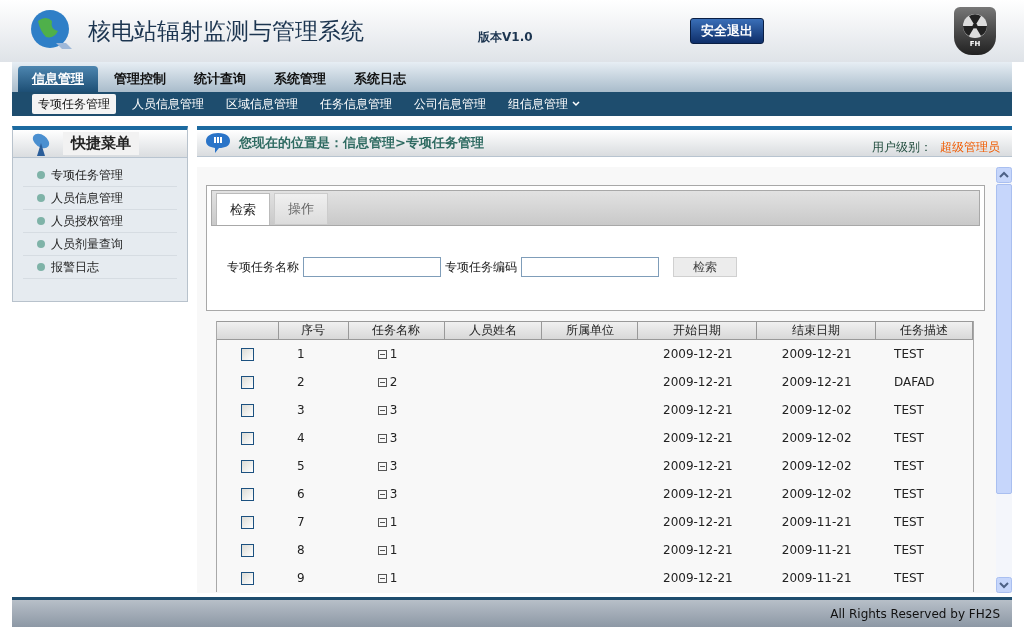  What do you see at coordinates (75, 267) in the screenshot?
I see `sidebar-item-label: 报警日志` at bounding box center [75, 267].